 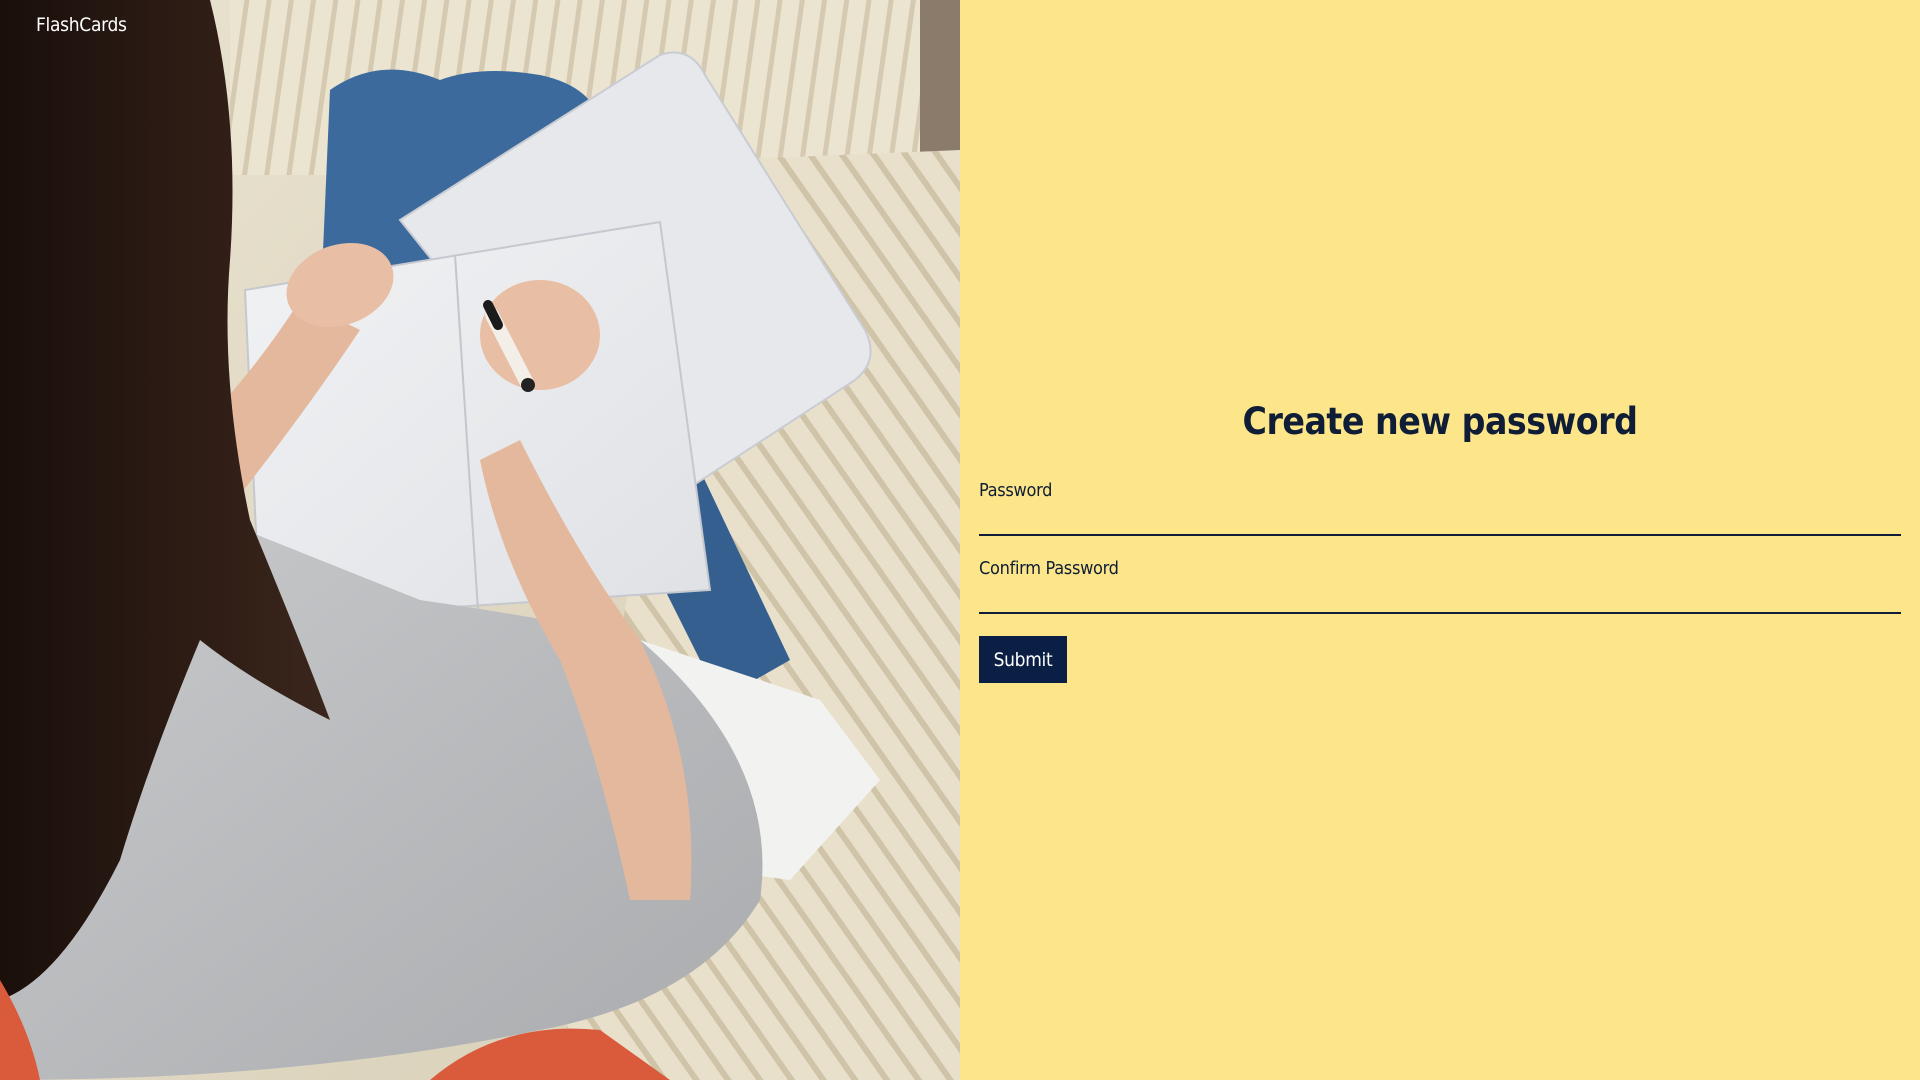 I want to click on password-field-group: Password, so click(x=1440, y=507).